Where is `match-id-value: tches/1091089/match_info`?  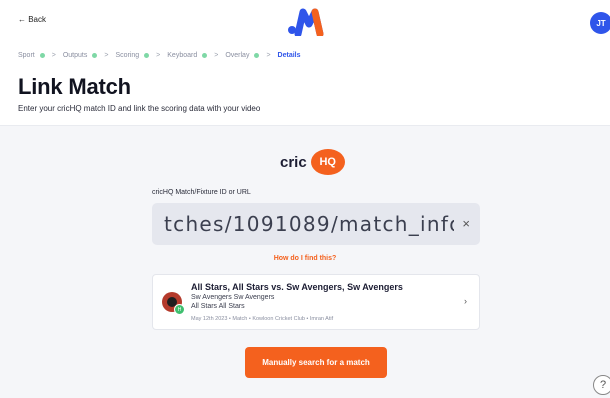
match-id-value: tches/1091089/match_info is located at coordinates (309, 224).